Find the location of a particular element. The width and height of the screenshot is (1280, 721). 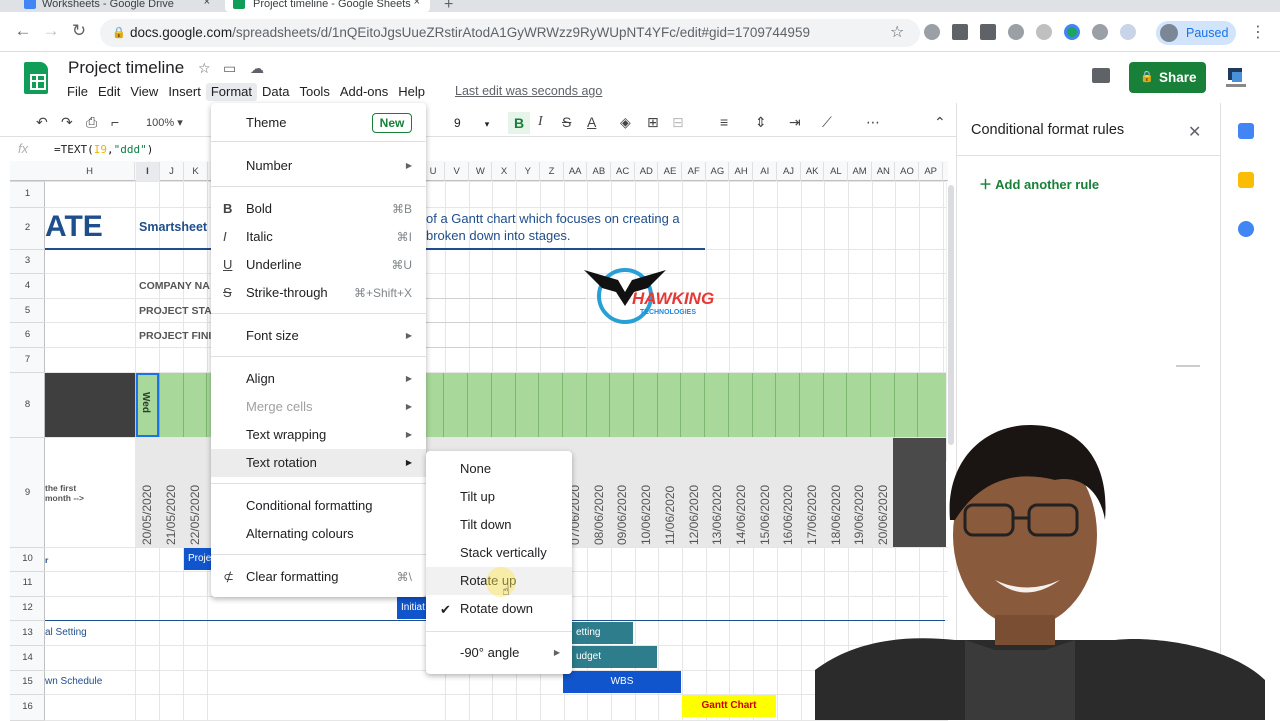

column-header: V is located at coordinates (457, 171).